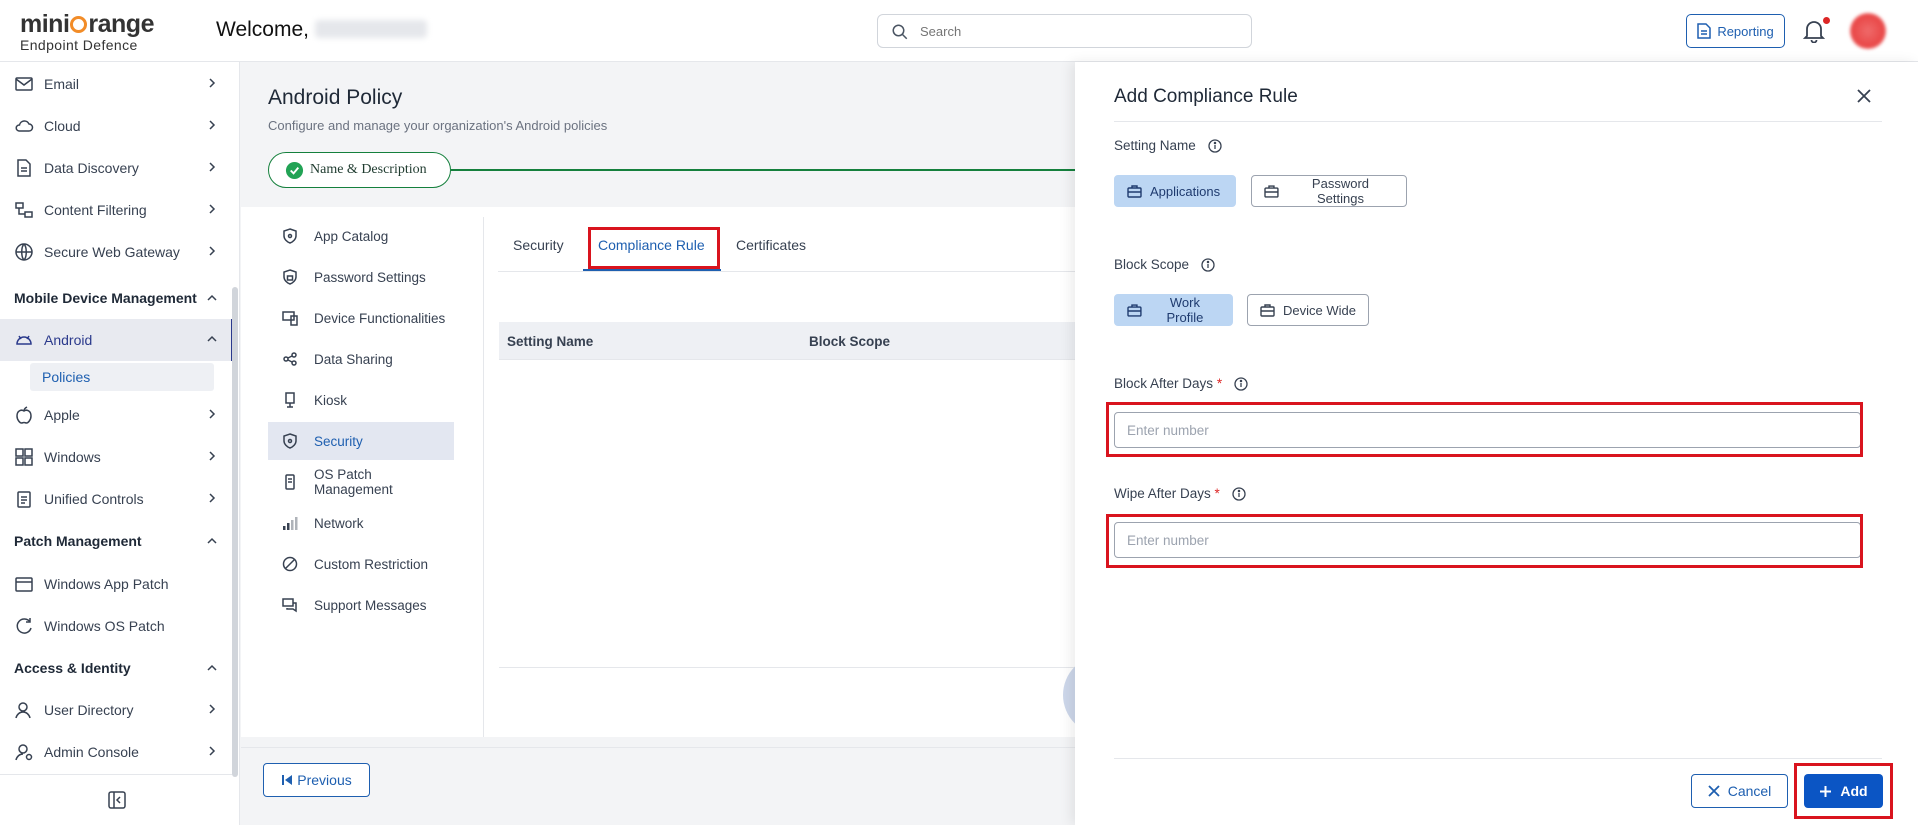 The width and height of the screenshot is (1918, 825). I want to click on policy-nav-app-catalog: App Catalog, so click(361, 236).